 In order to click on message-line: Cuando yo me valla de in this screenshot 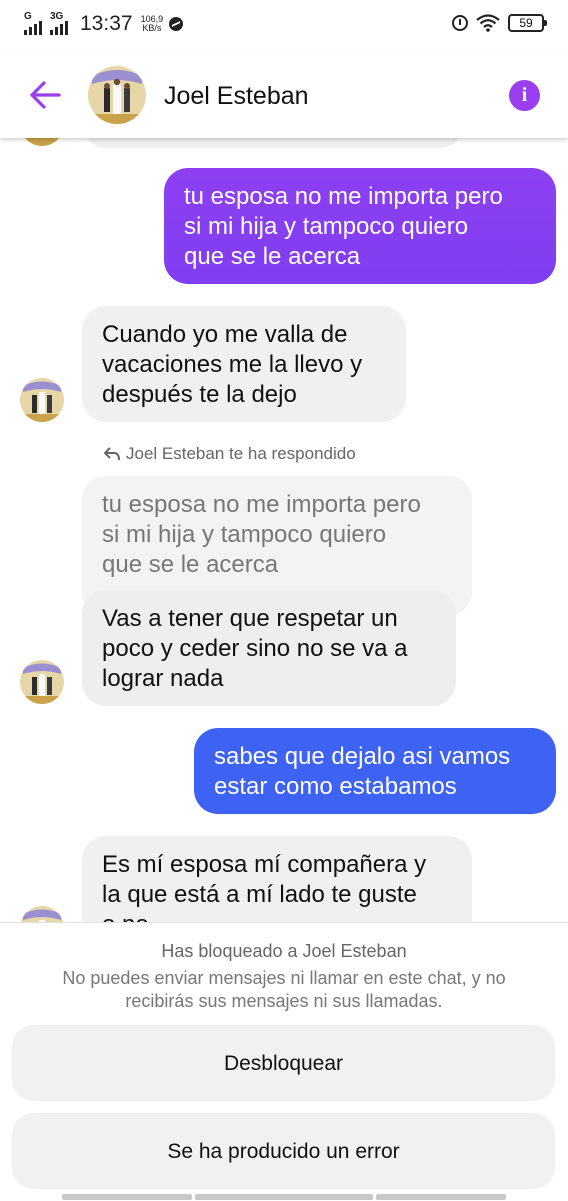, I will do `click(225, 334)`.